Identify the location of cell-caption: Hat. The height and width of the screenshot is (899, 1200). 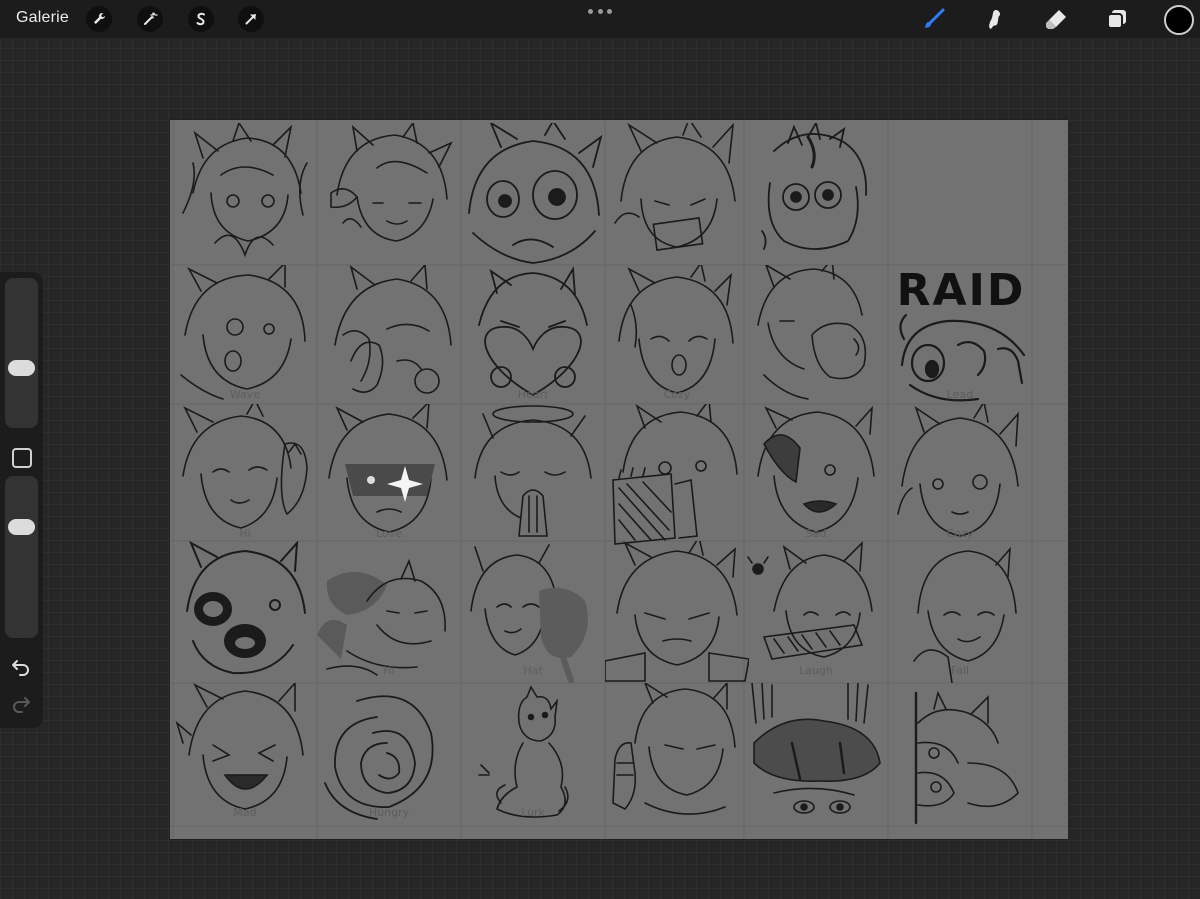
(533, 670).